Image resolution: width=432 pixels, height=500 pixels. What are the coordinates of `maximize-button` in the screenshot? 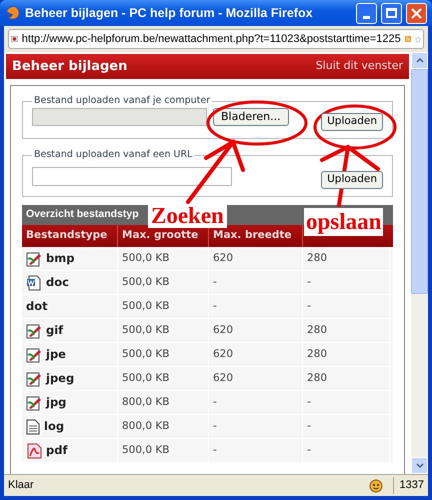 It's located at (391, 13).